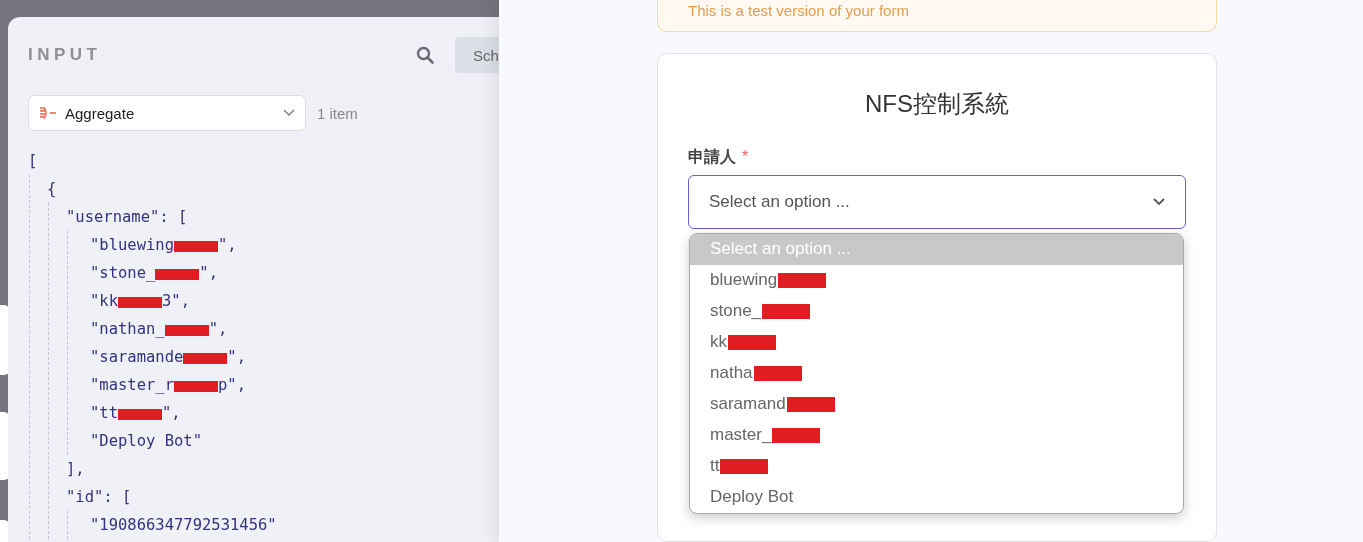 This screenshot has height=542, width=1363. What do you see at coordinates (337, 113) in the screenshot?
I see `item-count: 1 item` at bounding box center [337, 113].